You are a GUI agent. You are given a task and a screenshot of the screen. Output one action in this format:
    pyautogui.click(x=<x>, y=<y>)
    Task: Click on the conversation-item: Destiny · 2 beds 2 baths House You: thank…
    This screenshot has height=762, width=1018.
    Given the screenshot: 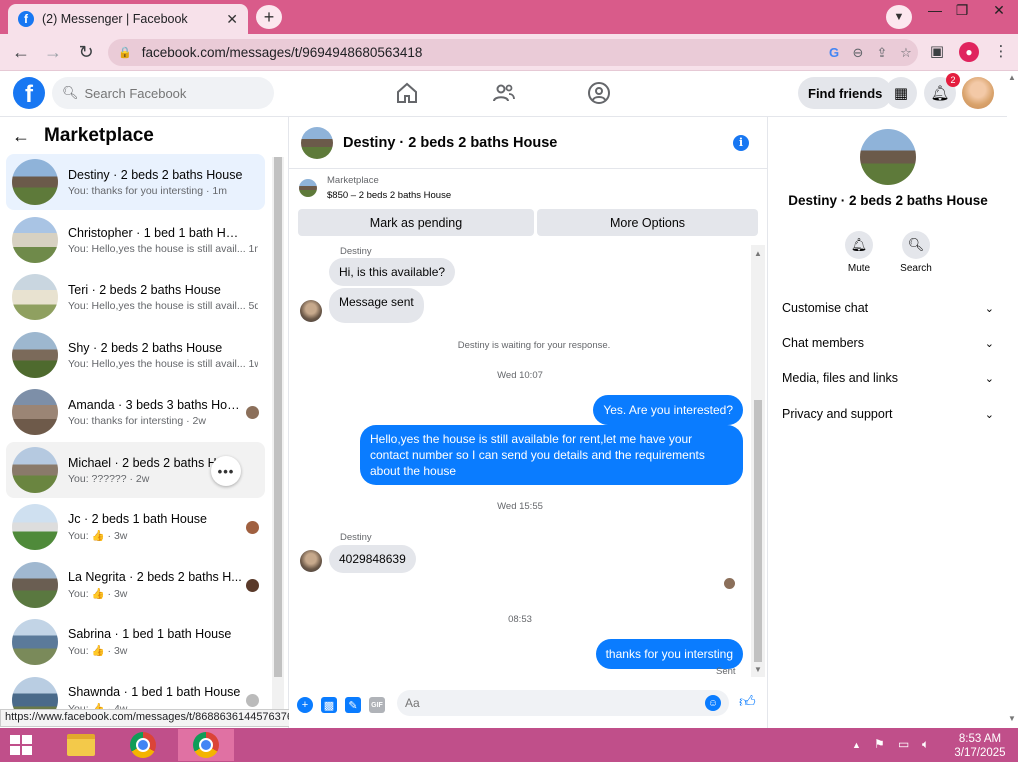 What is the action you would take?
    pyautogui.click(x=135, y=182)
    